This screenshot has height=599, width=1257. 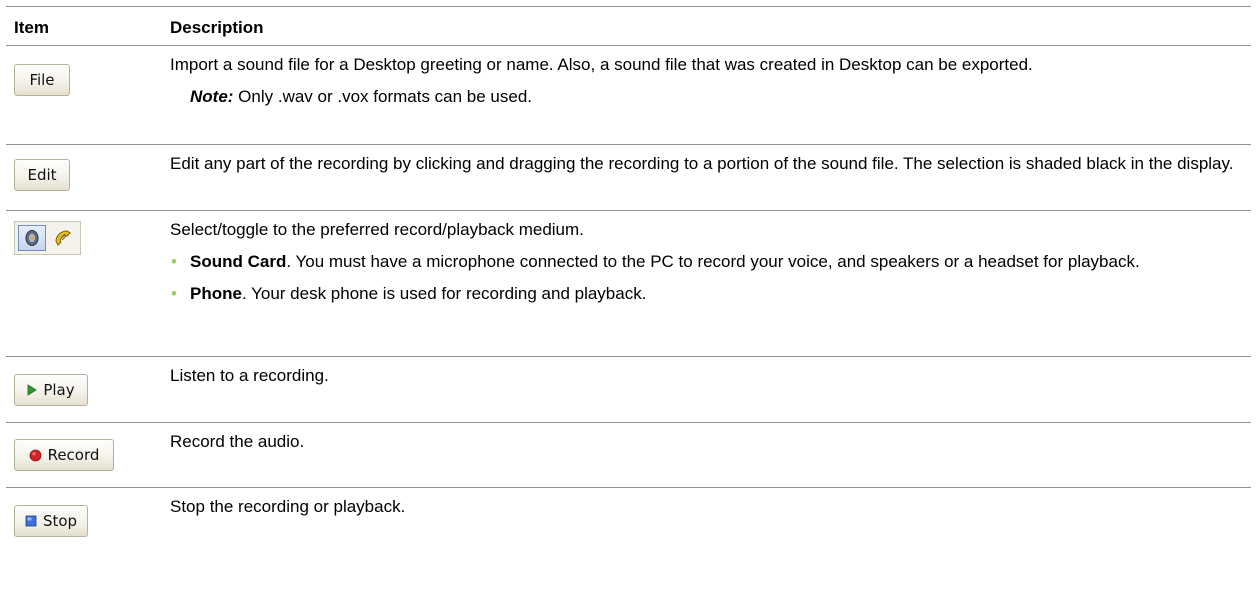 I want to click on sound-card-toggle, so click(x=32, y=238).